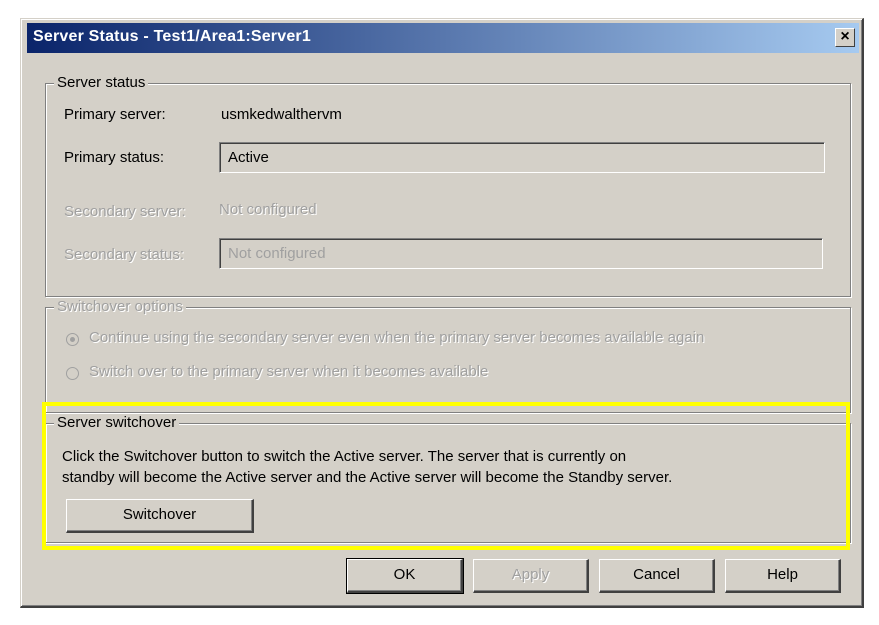 The height and width of the screenshot is (625, 879). I want to click on close-icon: ×, so click(845, 36).